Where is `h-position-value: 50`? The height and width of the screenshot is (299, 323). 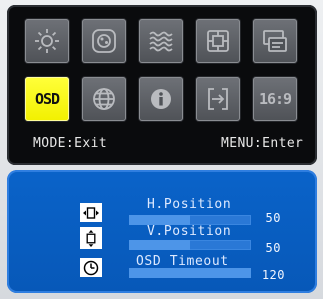 h-position-value: 50 is located at coordinates (273, 218).